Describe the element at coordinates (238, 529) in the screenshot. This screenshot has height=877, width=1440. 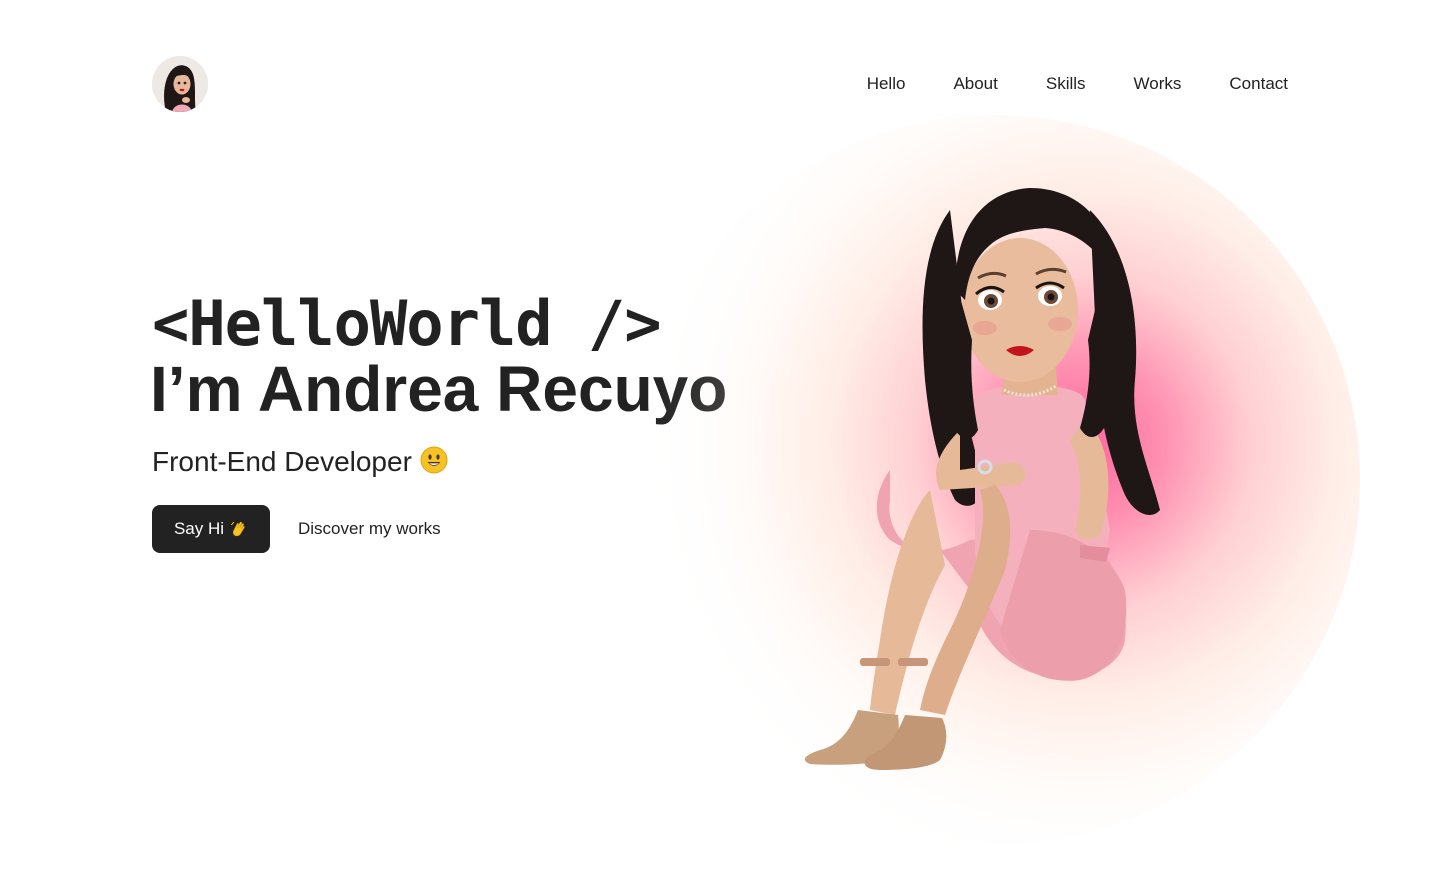
I see `waving-hand-icon` at that location.